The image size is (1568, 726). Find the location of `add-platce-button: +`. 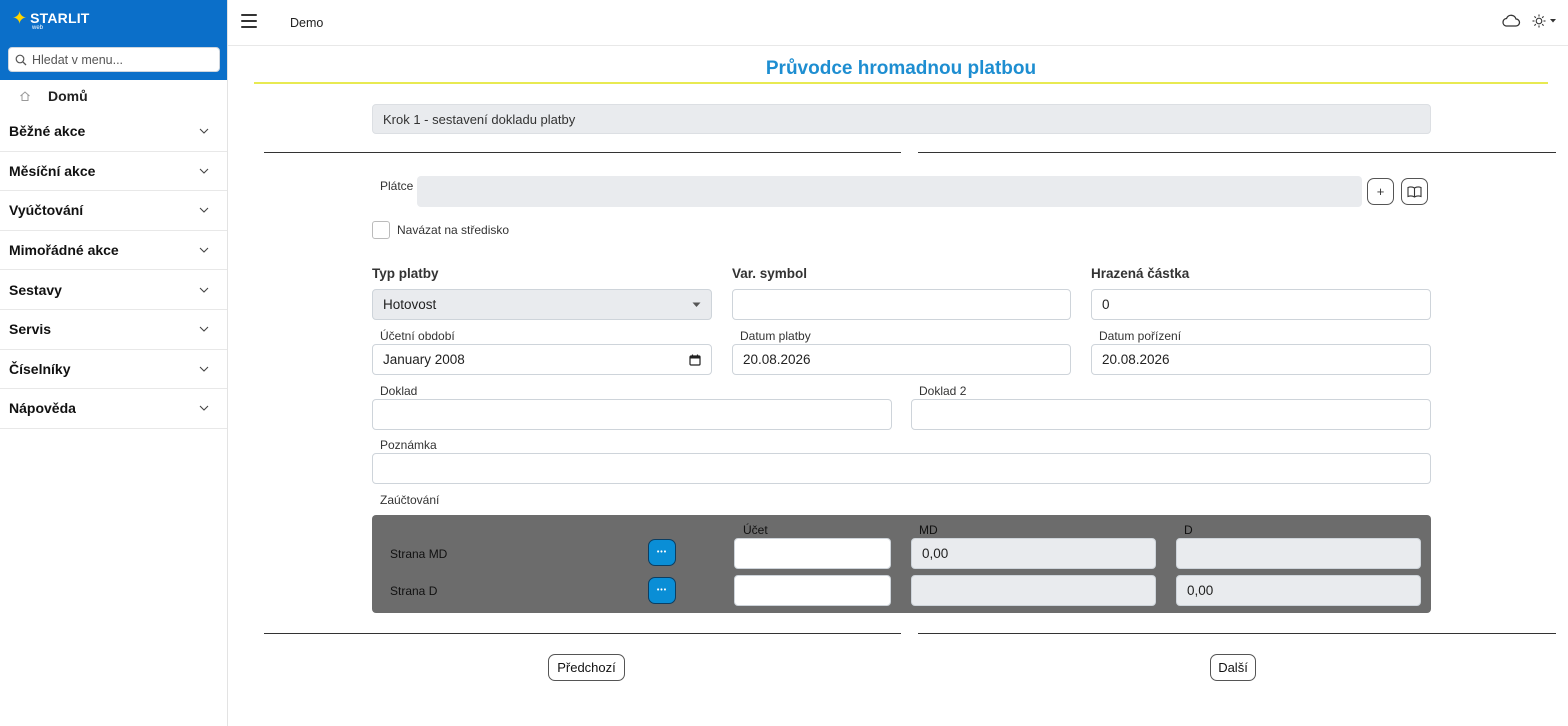

add-platce-button: + is located at coordinates (1380, 191).